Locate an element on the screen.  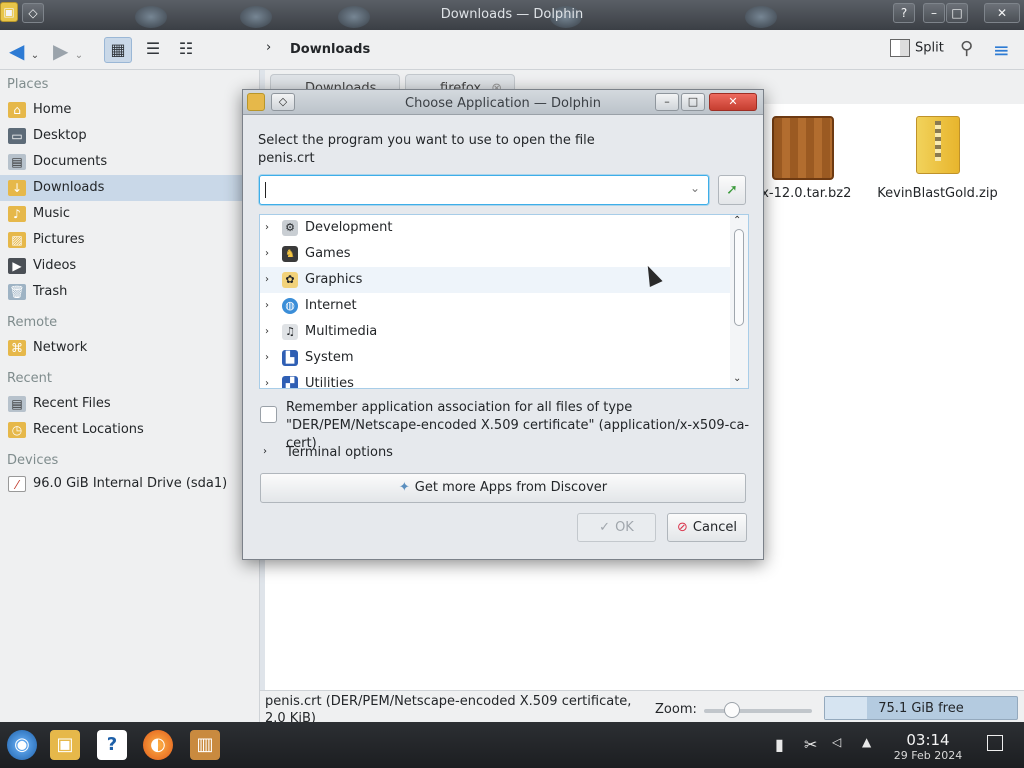
compact-view-button: ☰ is located at coordinates (153, 50).